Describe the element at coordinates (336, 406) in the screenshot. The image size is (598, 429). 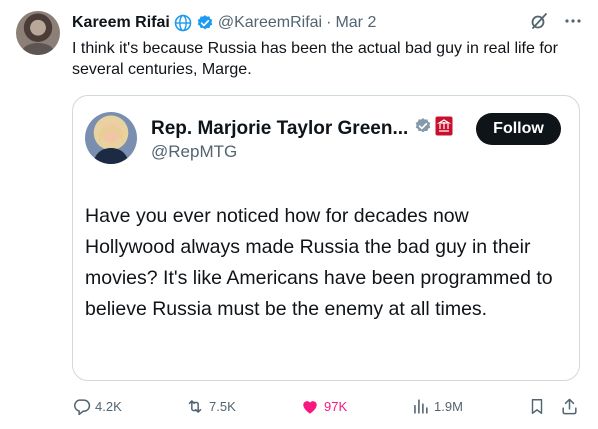
I see `like-count: 97K` at that location.